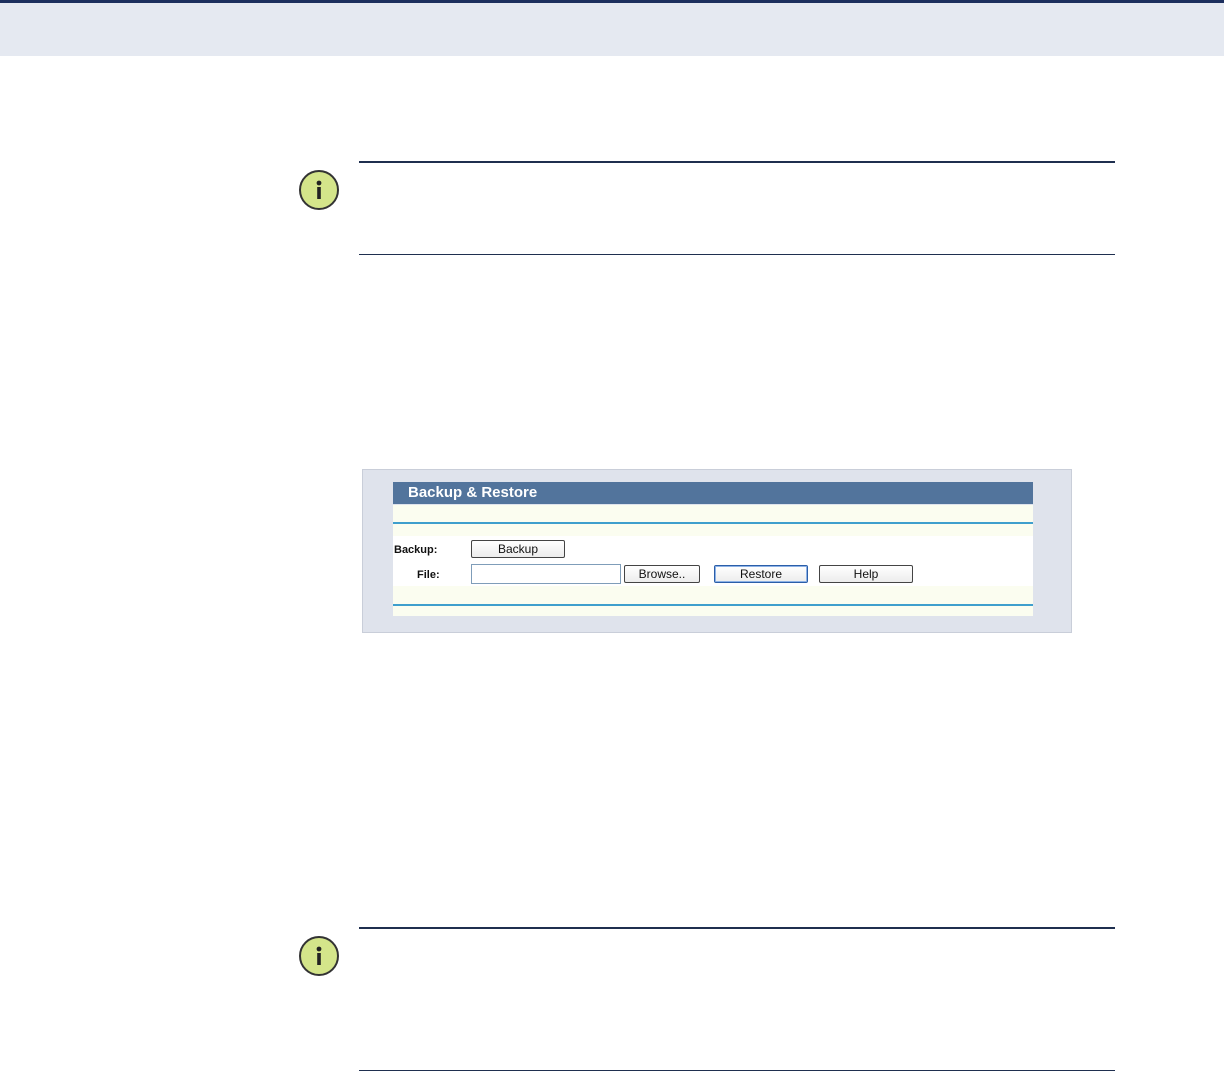 The height and width of the screenshot is (1076, 1224). I want to click on browse-button: Browse.., so click(662, 574).